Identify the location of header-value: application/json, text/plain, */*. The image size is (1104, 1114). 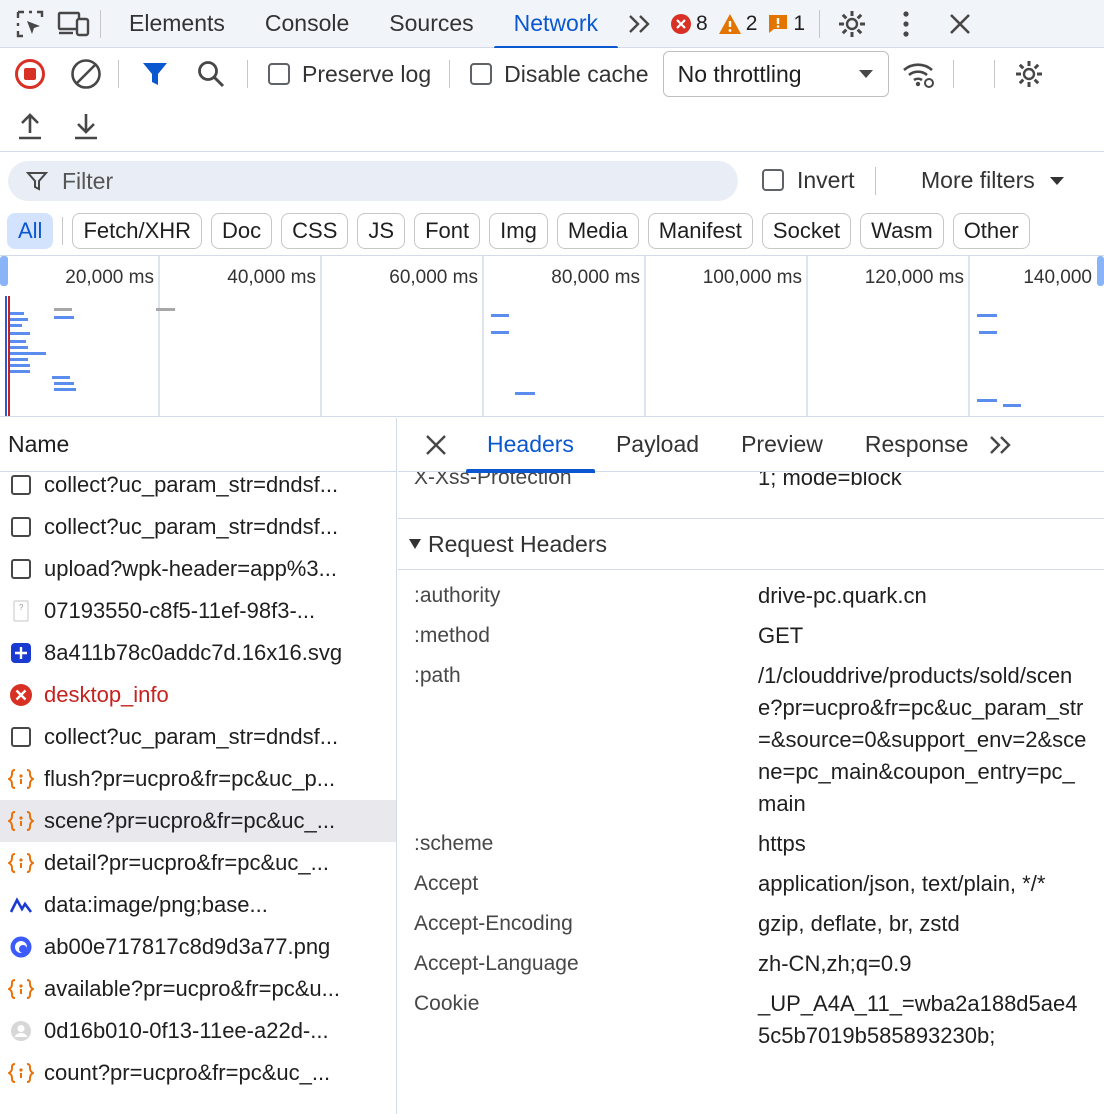
(923, 884).